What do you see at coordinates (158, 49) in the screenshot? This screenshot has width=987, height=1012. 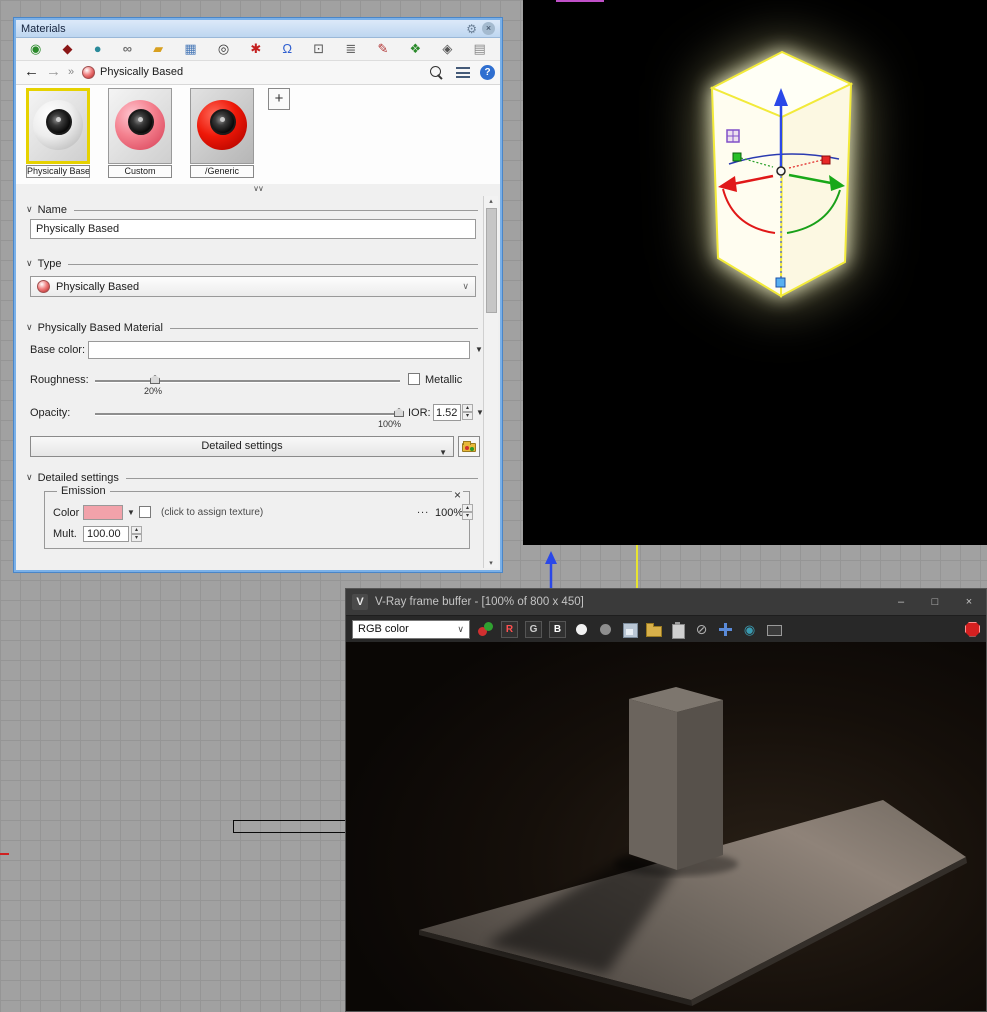 I see `folder-icon: ▰` at bounding box center [158, 49].